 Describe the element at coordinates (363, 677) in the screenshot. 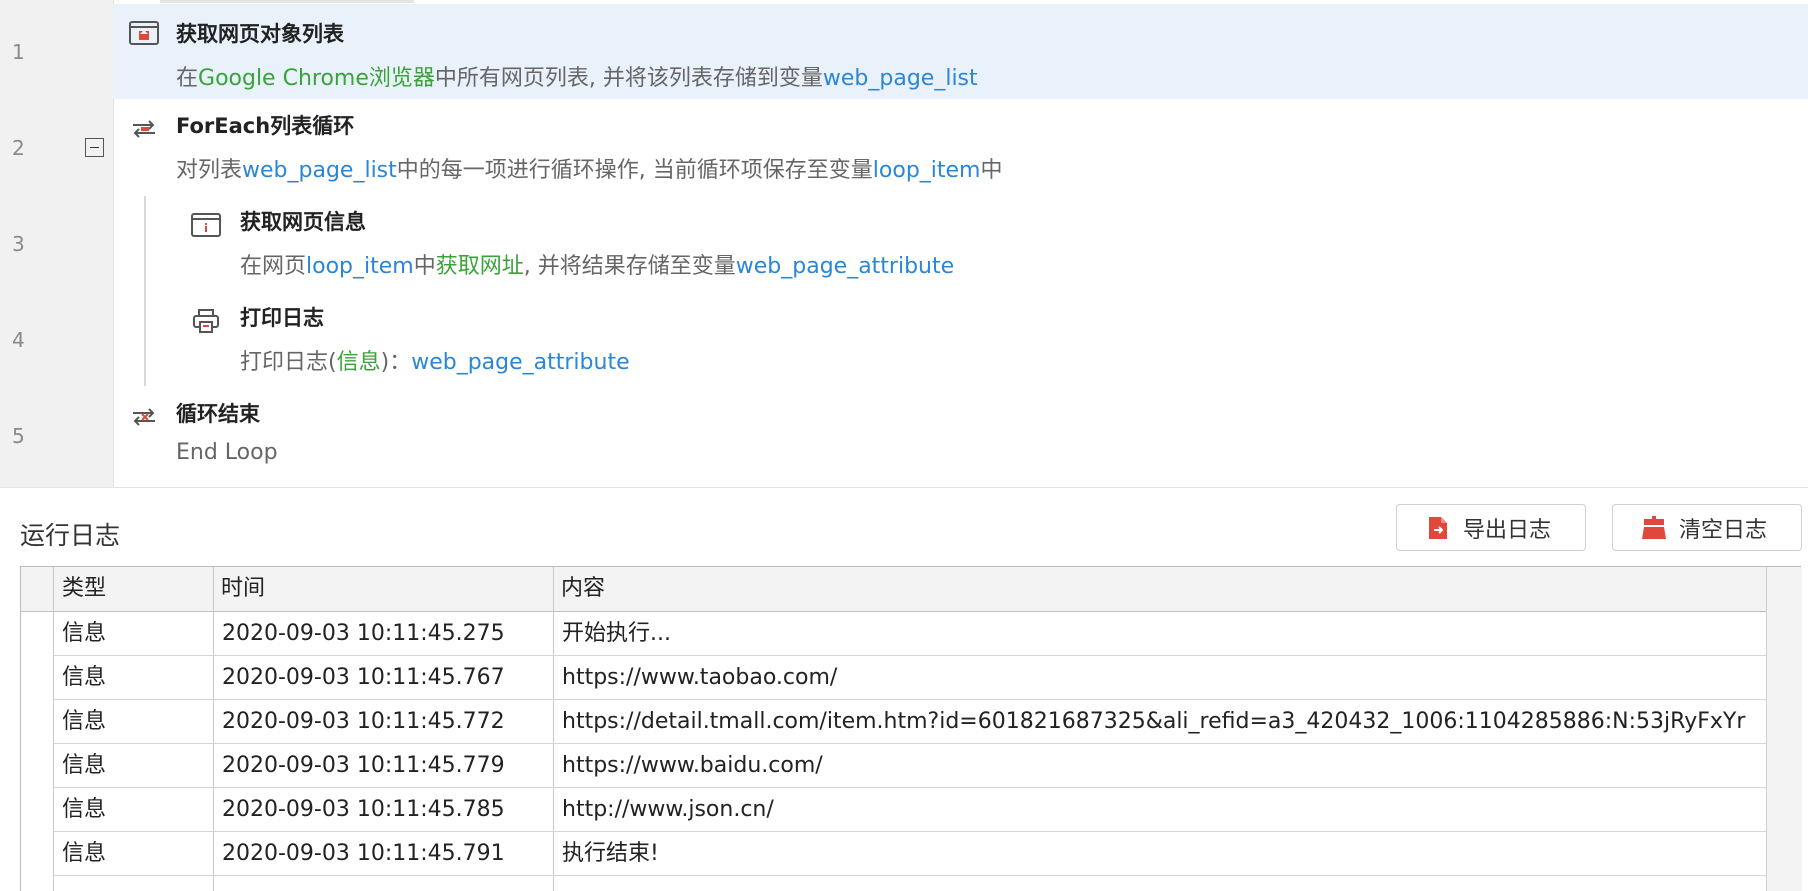

I see `cell-time: 2020-09-03 10:11:45.767` at that location.